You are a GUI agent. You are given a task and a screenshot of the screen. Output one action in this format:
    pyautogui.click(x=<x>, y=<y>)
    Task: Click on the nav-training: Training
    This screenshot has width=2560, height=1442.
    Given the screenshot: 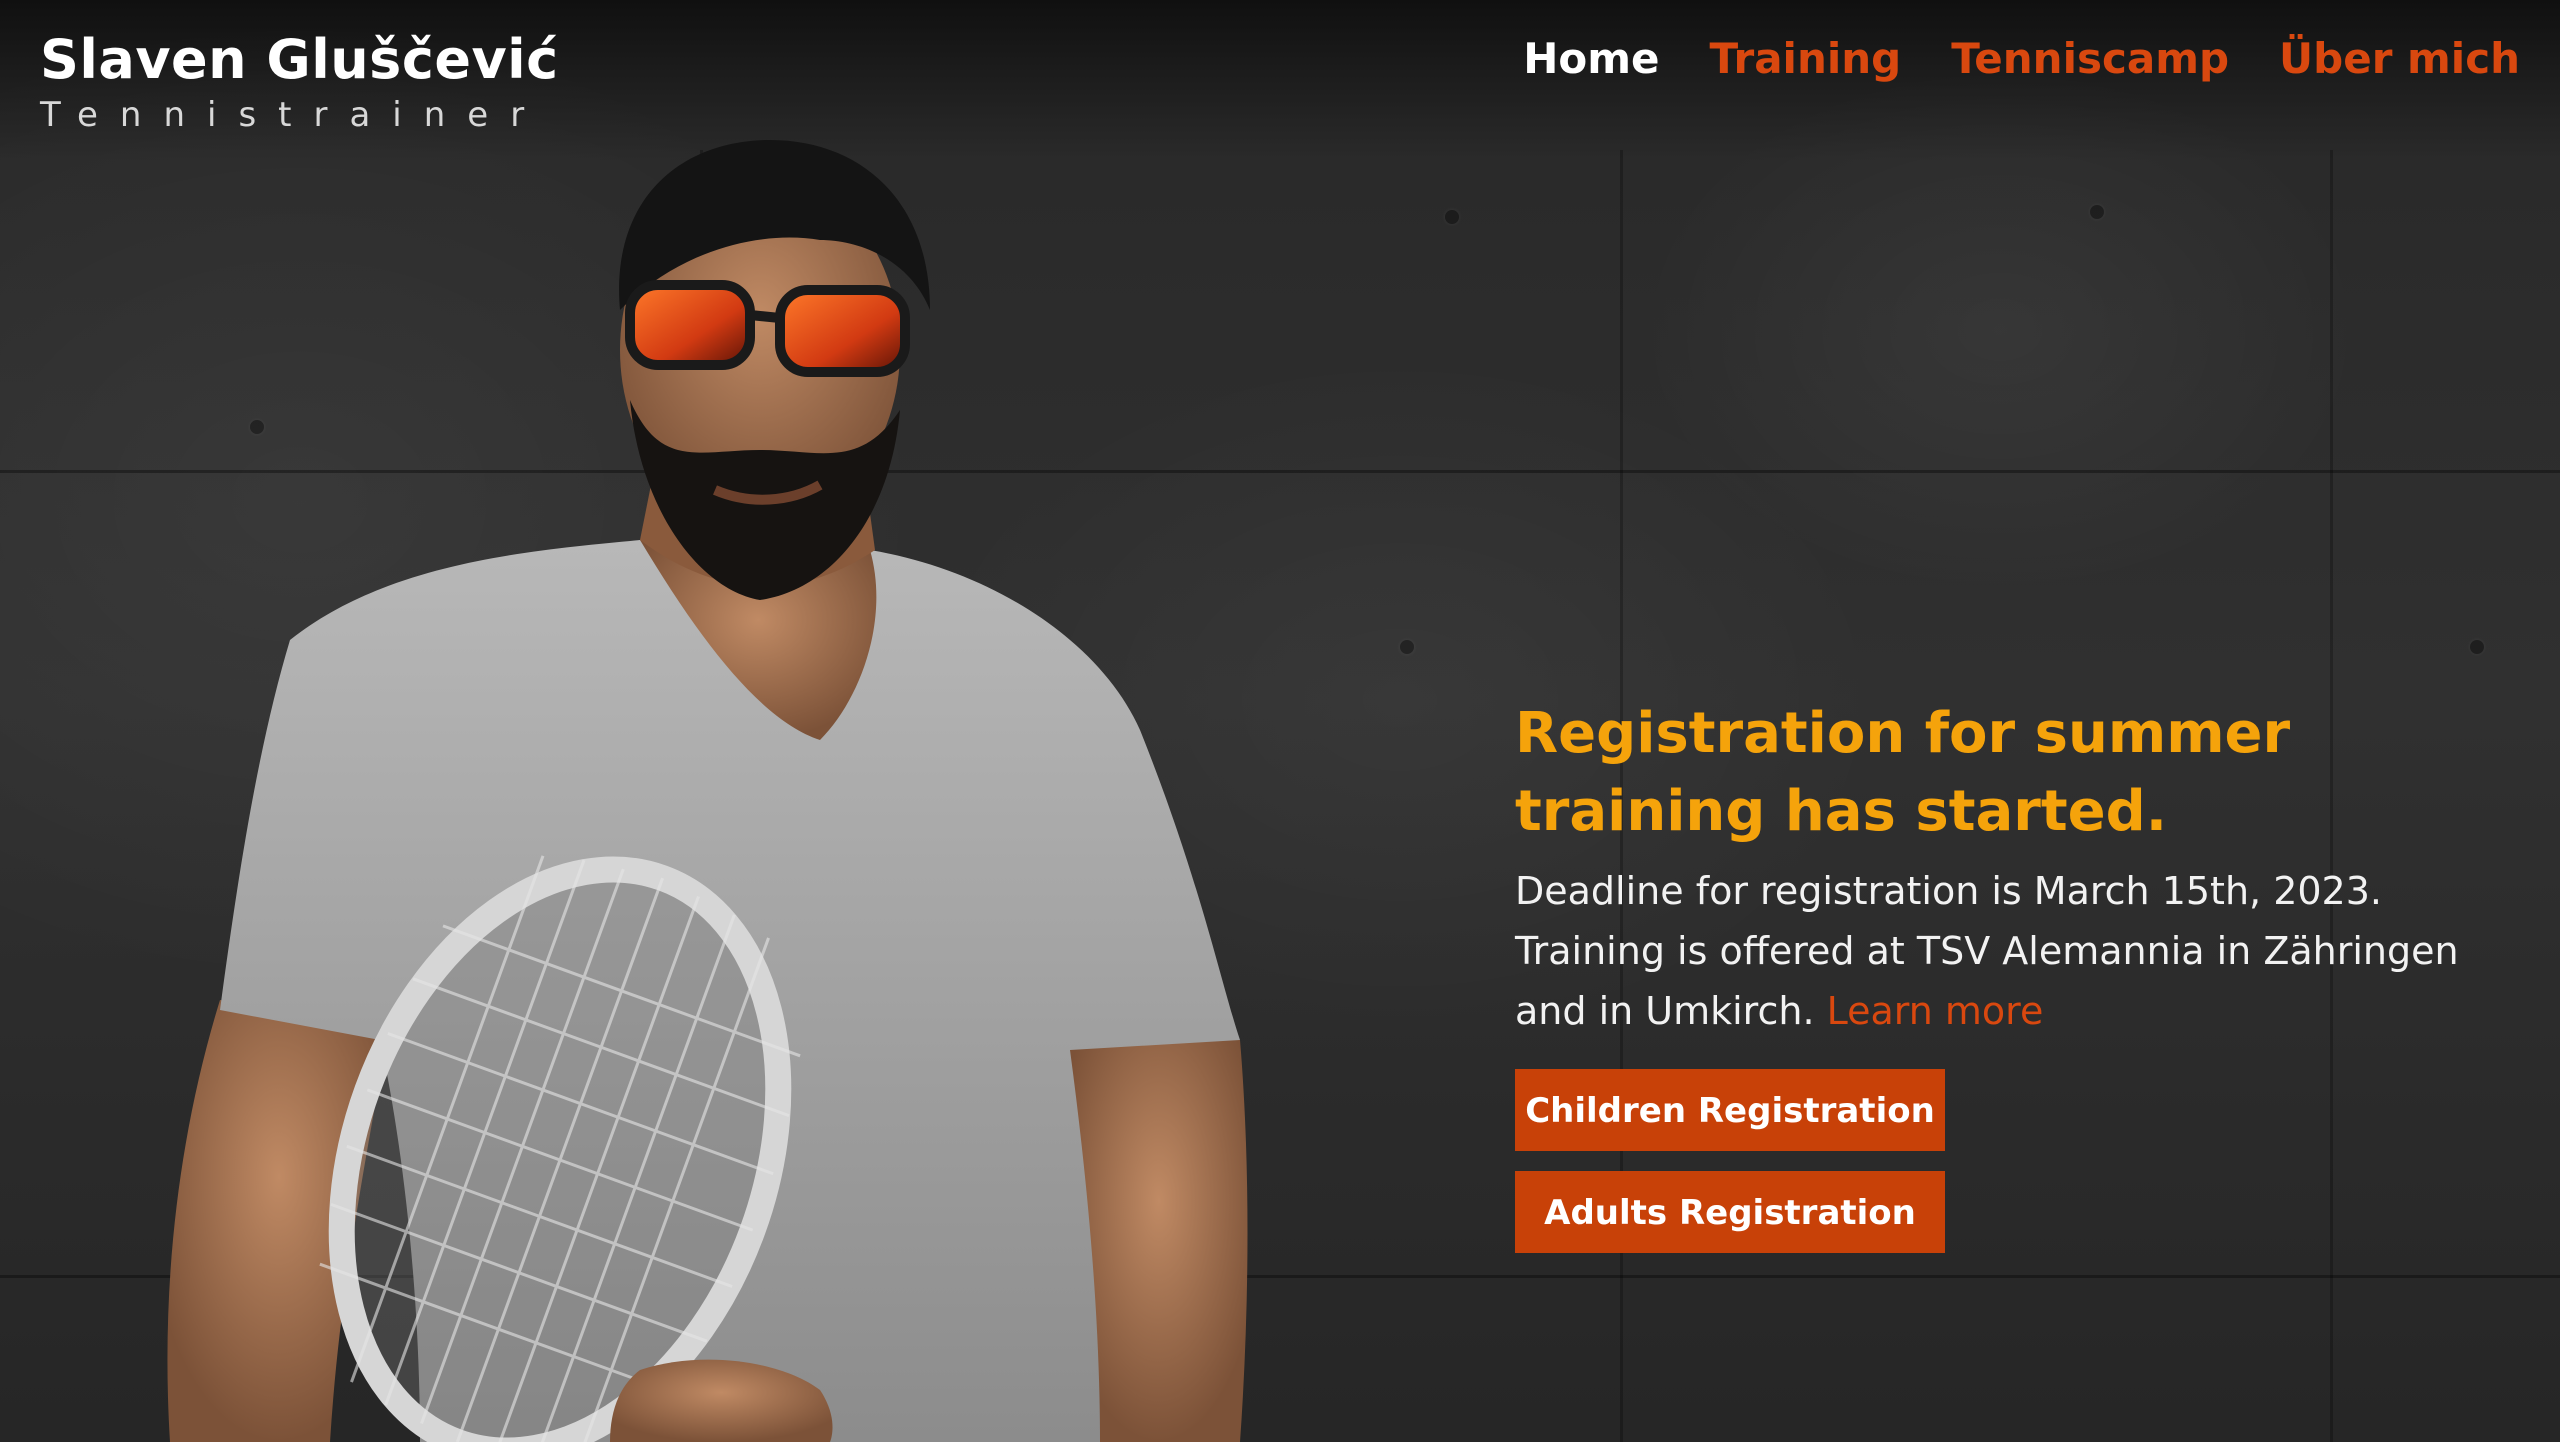 What is the action you would take?
    pyautogui.click(x=1805, y=58)
    